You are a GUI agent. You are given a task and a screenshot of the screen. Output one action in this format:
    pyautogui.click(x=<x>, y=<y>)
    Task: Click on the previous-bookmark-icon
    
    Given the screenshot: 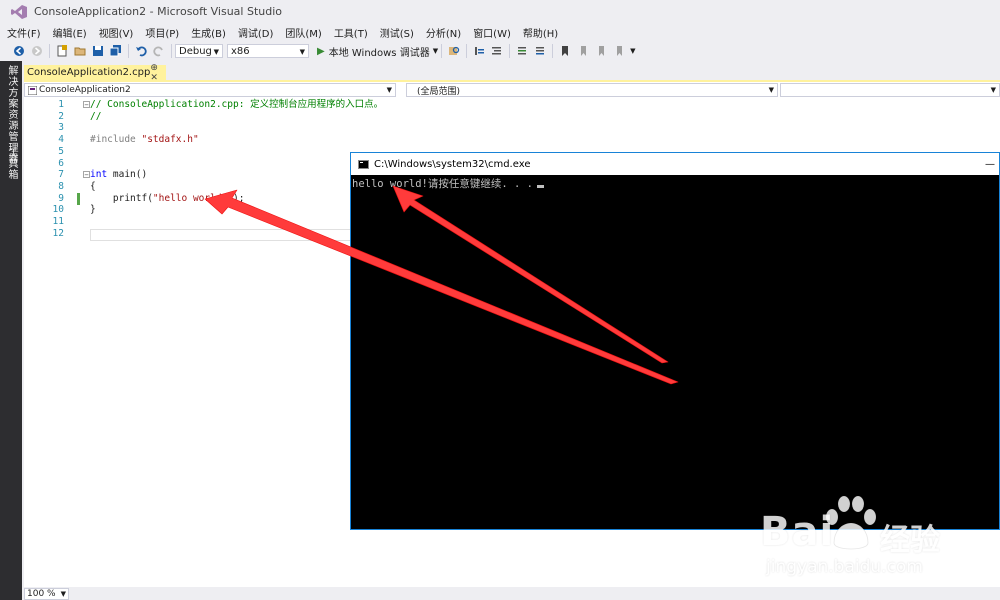 What is the action you would take?
    pyautogui.click(x=583, y=51)
    